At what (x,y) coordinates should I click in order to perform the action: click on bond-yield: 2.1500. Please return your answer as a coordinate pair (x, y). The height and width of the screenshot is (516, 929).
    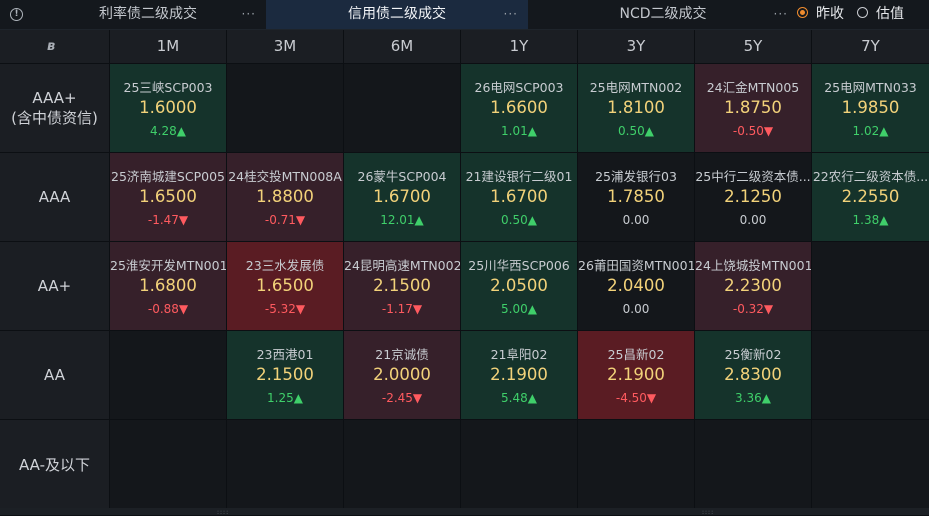
    Looking at the image, I should click on (285, 374).